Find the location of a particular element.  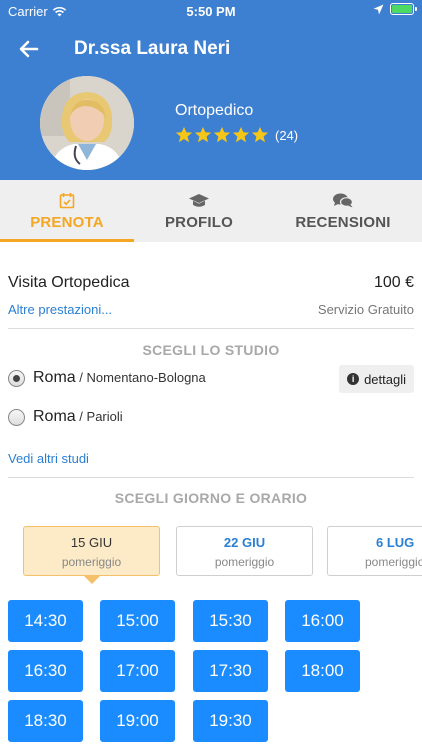

tab-profilo: PROFILO is located at coordinates (199, 211).